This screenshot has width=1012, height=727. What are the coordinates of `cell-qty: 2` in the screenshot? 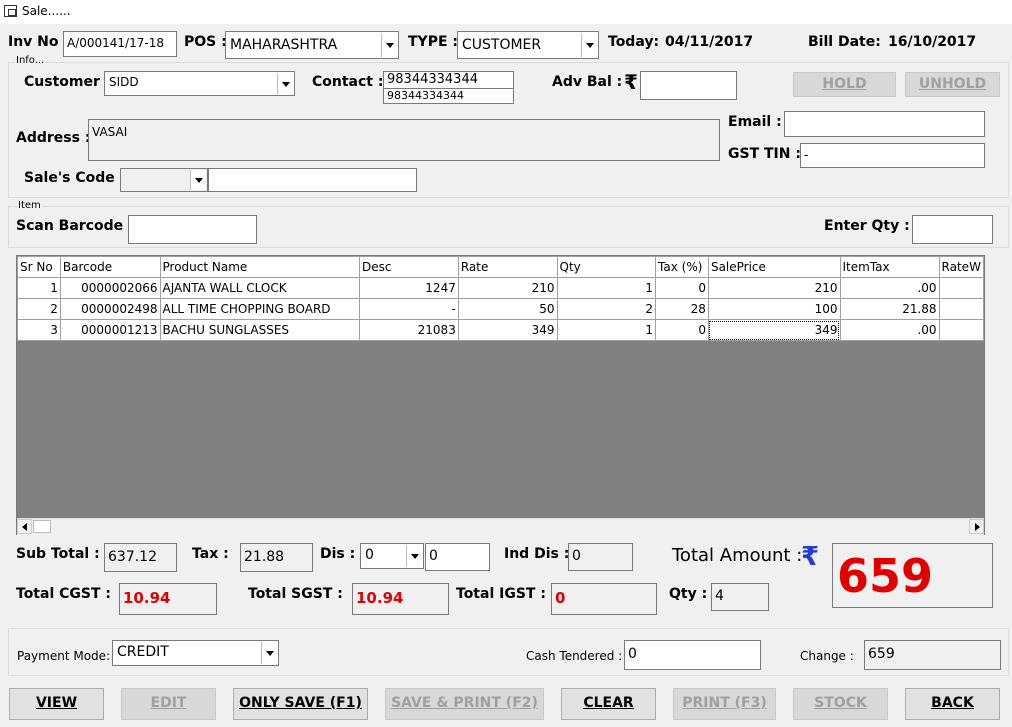 It's located at (606, 309).